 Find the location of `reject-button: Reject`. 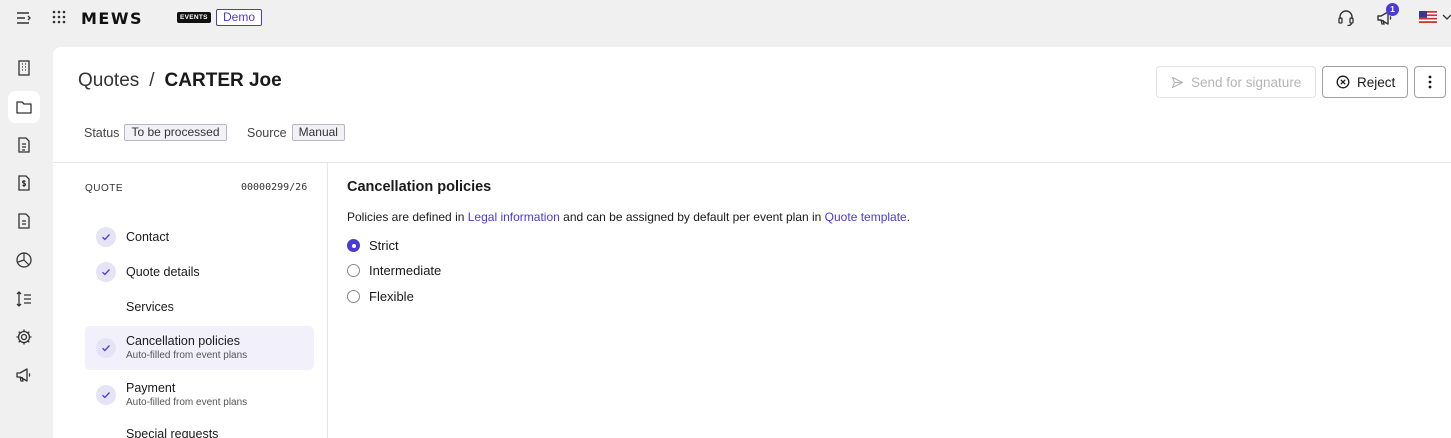

reject-button: Reject is located at coordinates (1365, 82).